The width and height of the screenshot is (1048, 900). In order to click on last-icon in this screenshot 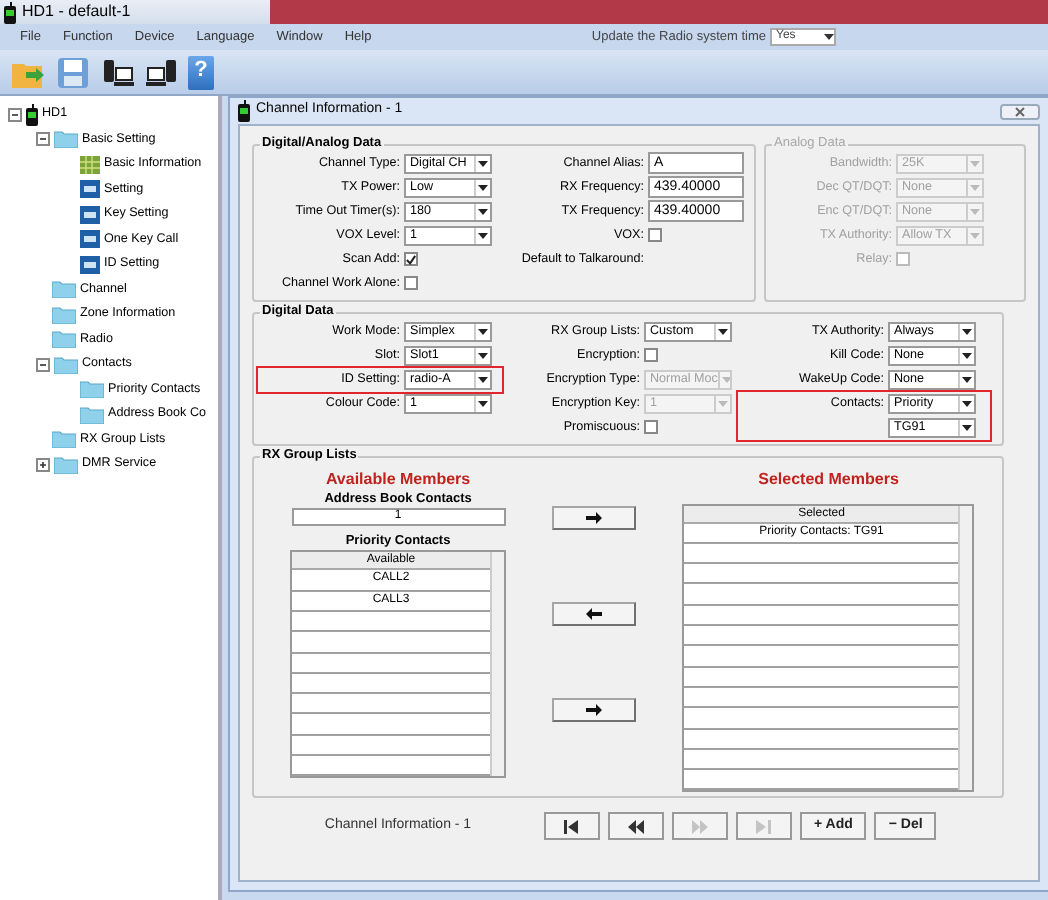, I will do `click(764, 826)`.